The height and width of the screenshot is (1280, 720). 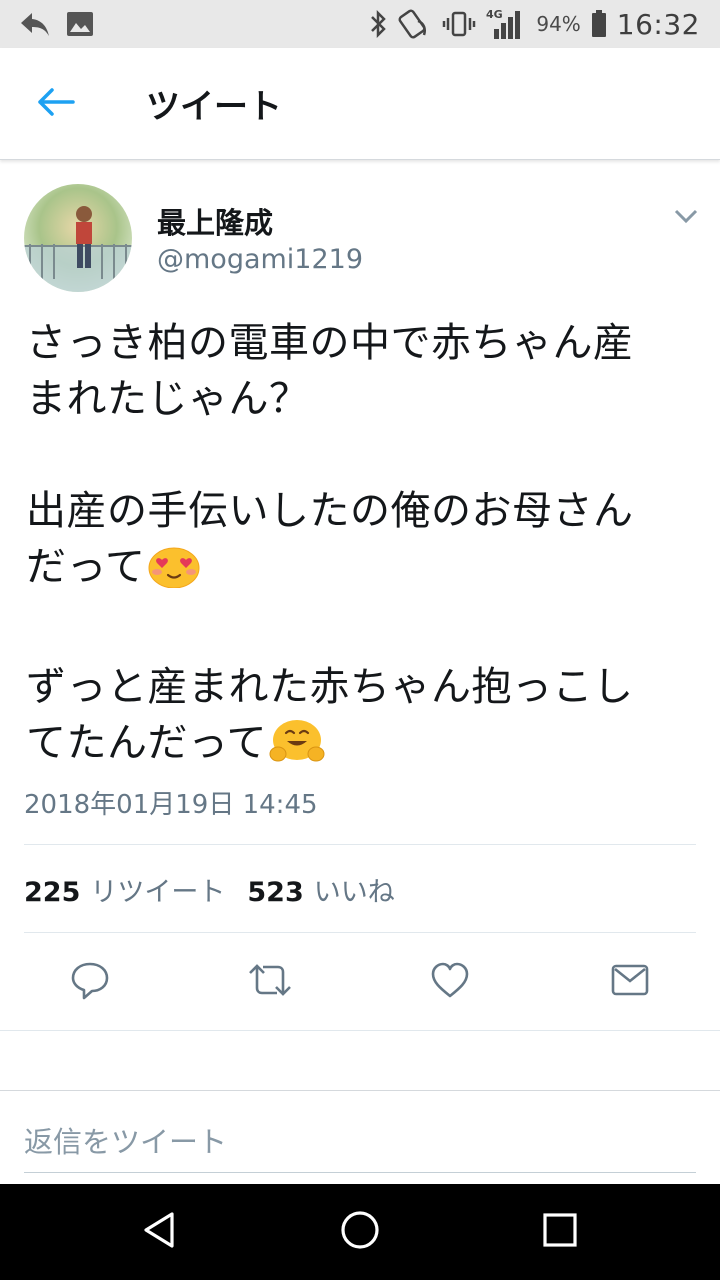 I want to click on tweet-line: 出産の手伝いしたの俺のお母さん, so click(x=366, y=511).